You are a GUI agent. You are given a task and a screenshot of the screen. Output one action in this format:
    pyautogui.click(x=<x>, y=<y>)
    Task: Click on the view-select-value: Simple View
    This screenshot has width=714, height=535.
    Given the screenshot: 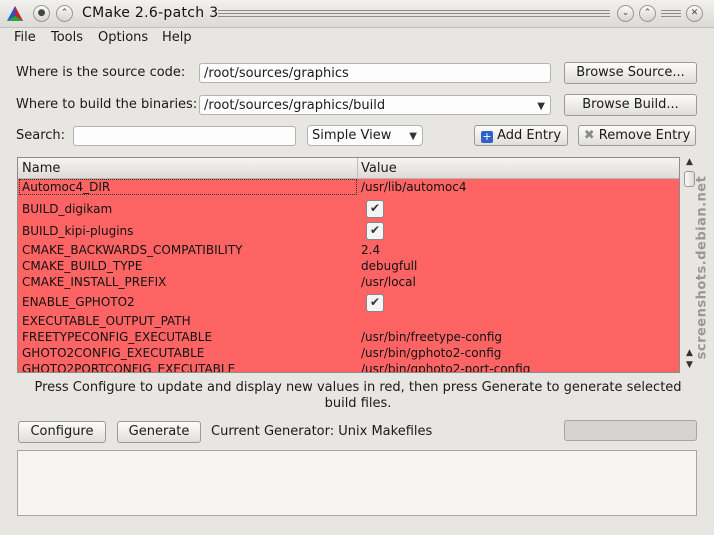 What is the action you would take?
    pyautogui.click(x=352, y=135)
    